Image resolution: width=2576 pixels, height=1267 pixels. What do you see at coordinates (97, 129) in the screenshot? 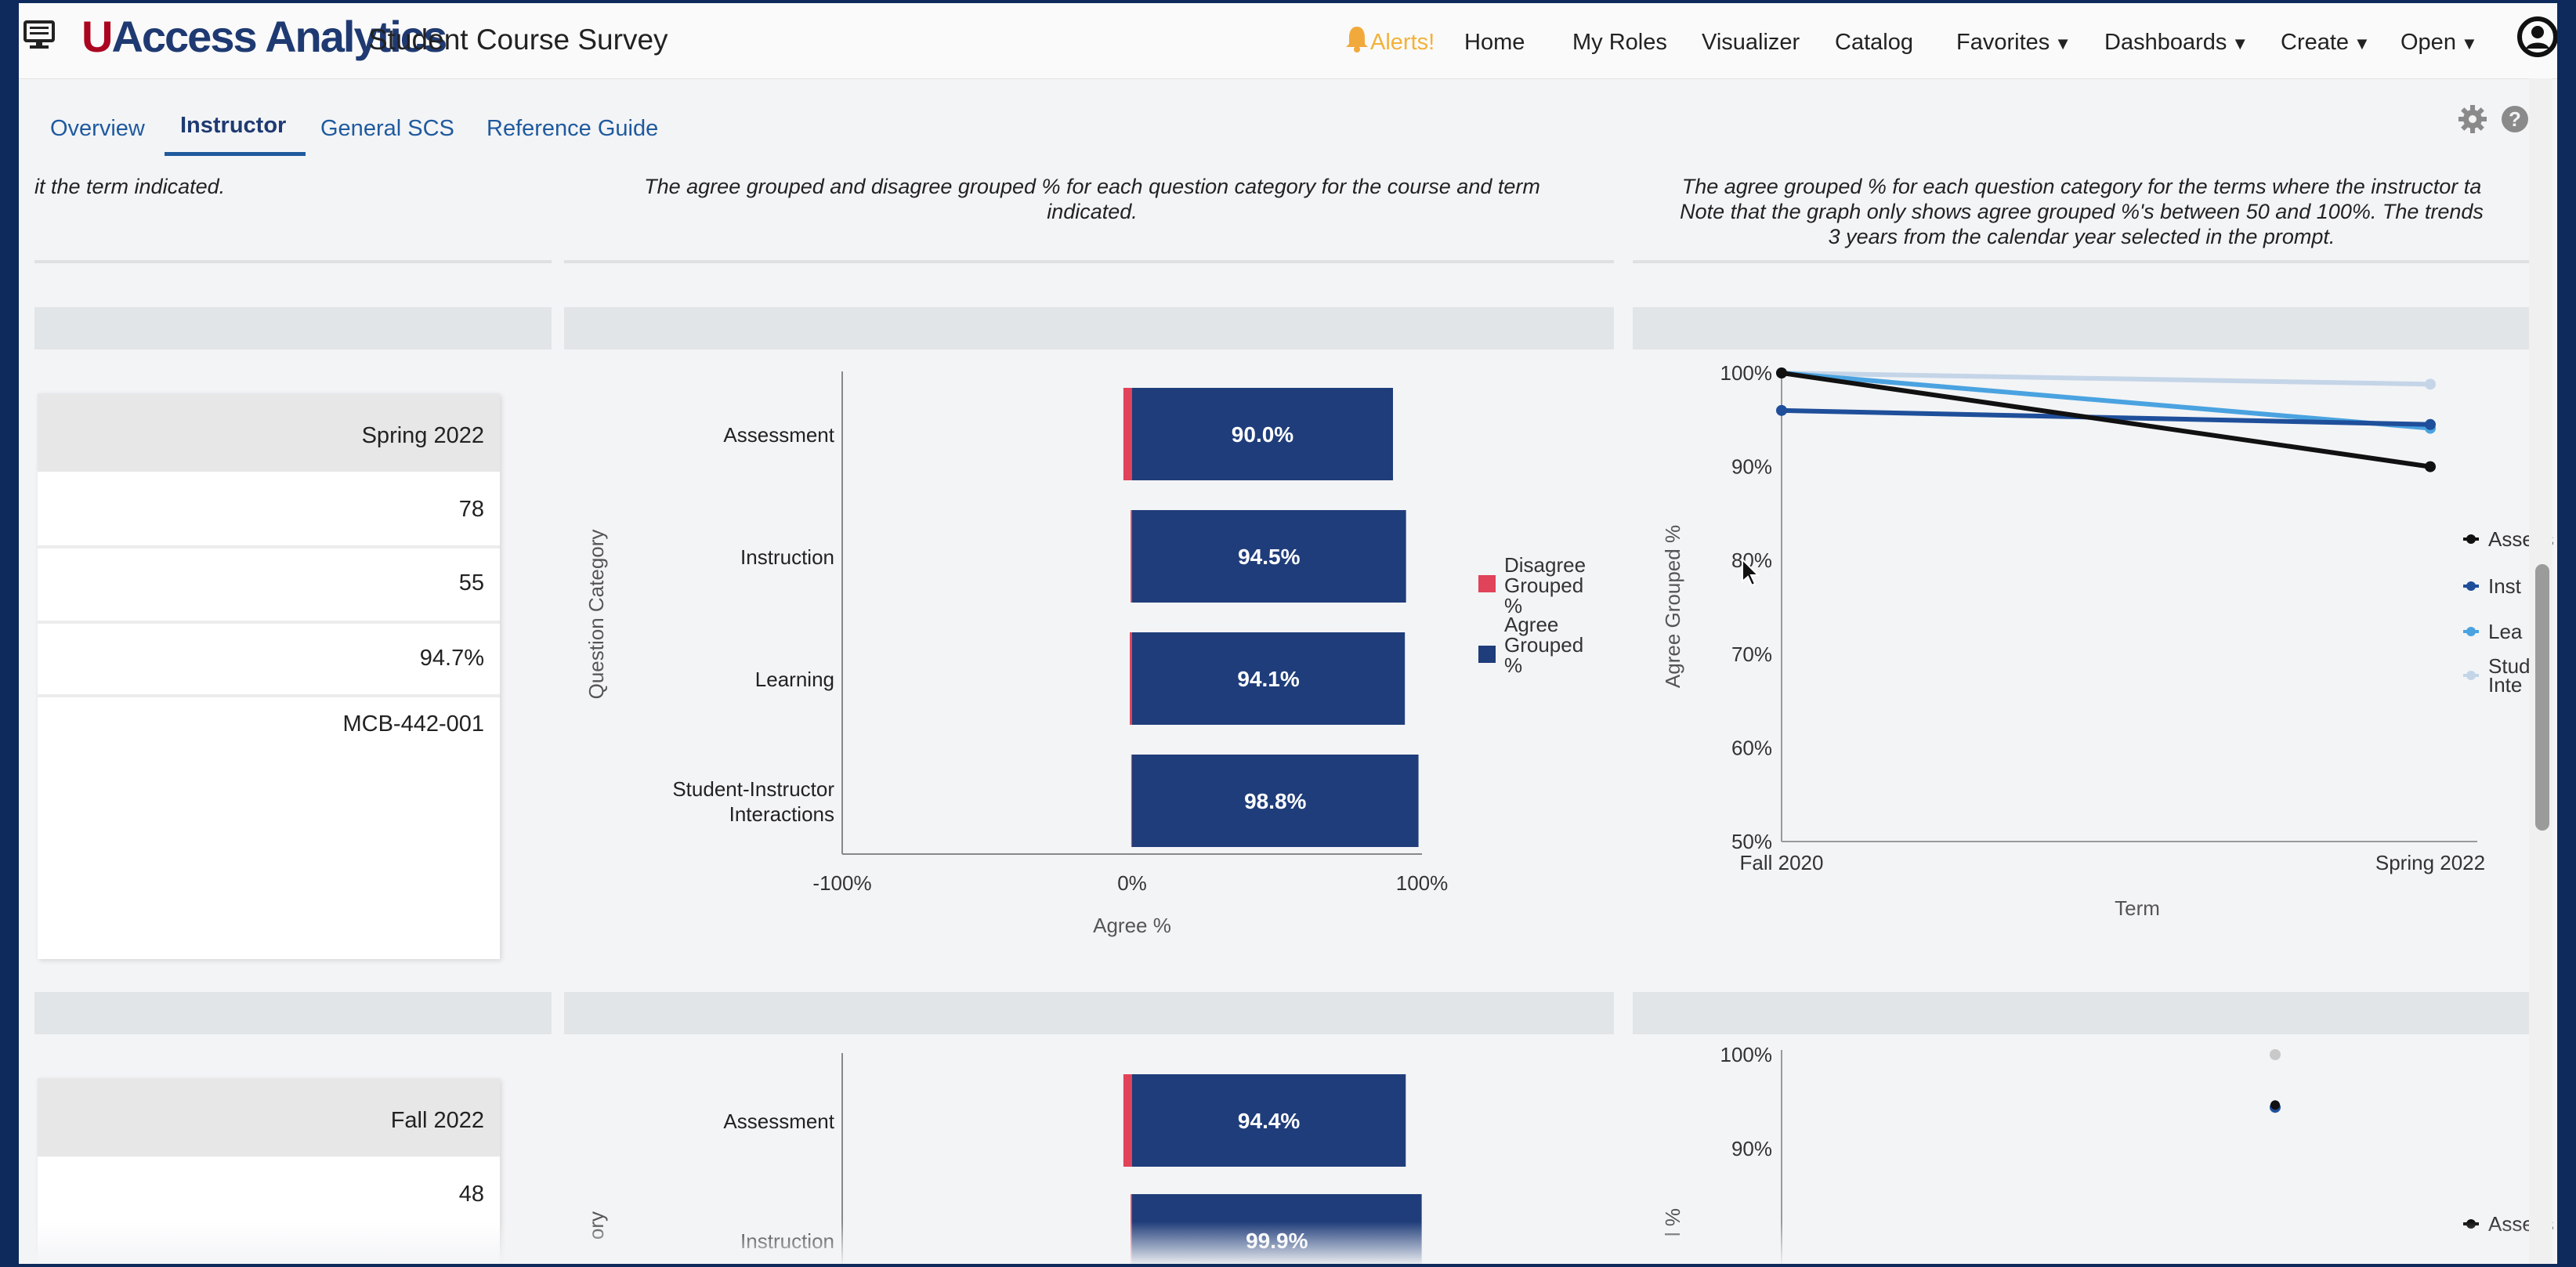
I see `tab-overview: Overview` at bounding box center [97, 129].